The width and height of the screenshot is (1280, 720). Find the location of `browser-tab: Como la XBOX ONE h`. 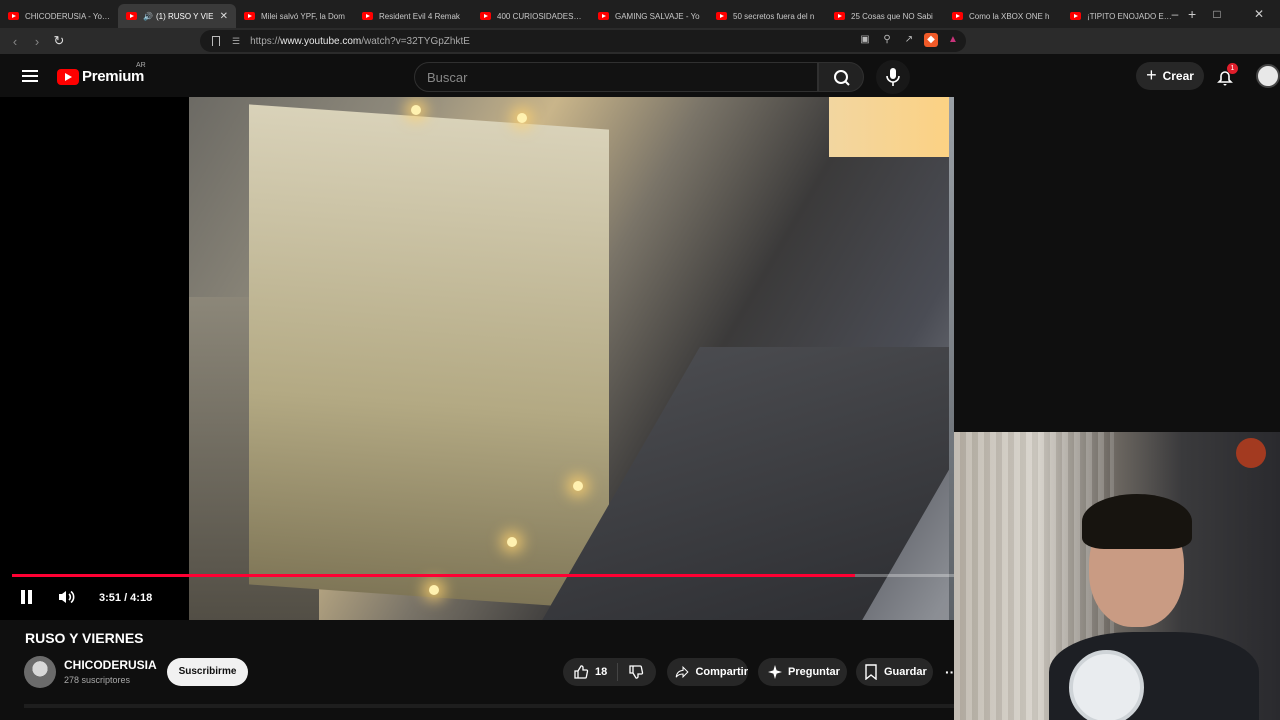

browser-tab: Como la XBOX ONE h is located at coordinates (1003, 16).